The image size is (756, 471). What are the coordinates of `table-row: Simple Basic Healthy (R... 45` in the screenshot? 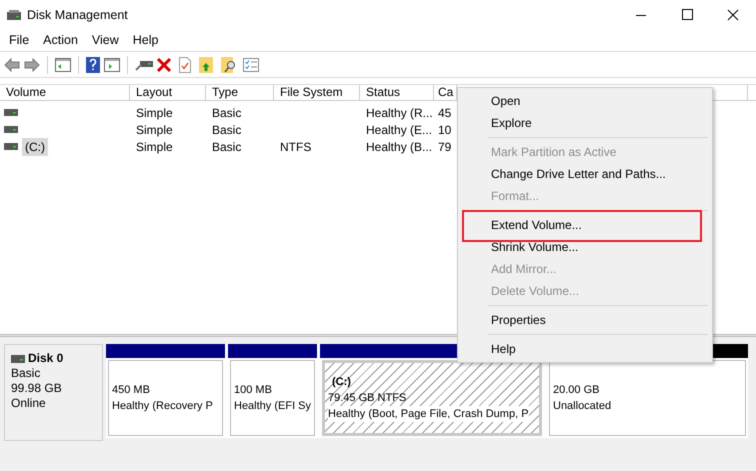 It's located at (228, 112).